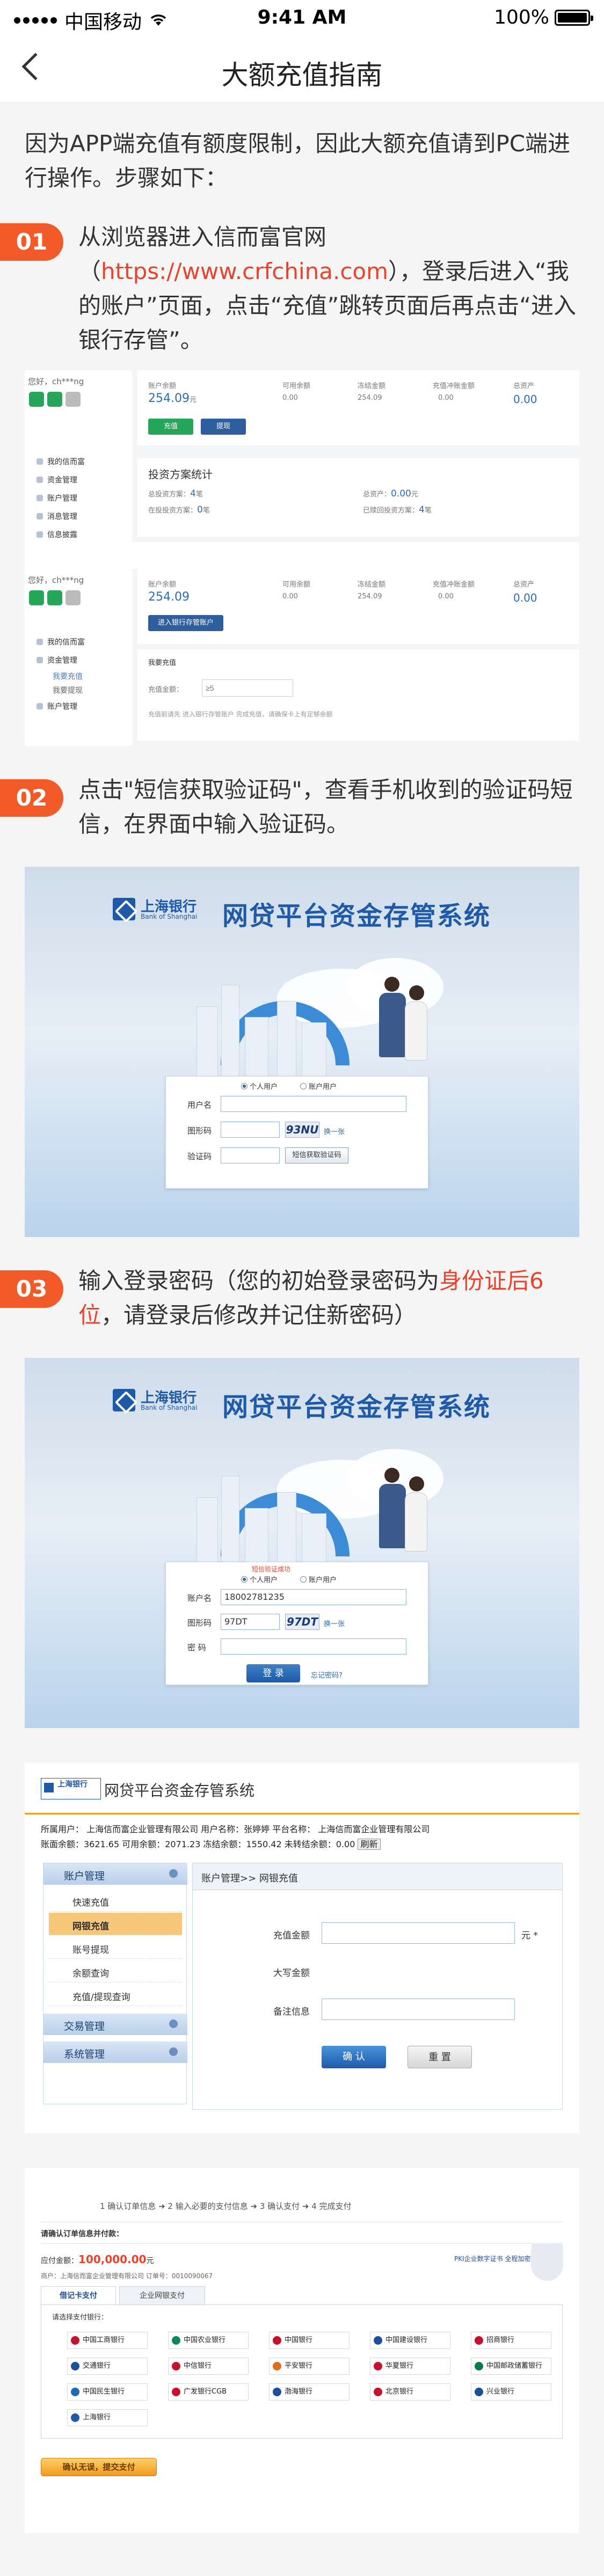  What do you see at coordinates (259, 1281) in the screenshot?
I see `step-text-pre: 输入登录密码（您的初始登录密码为` at bounding box center [259, 1281].